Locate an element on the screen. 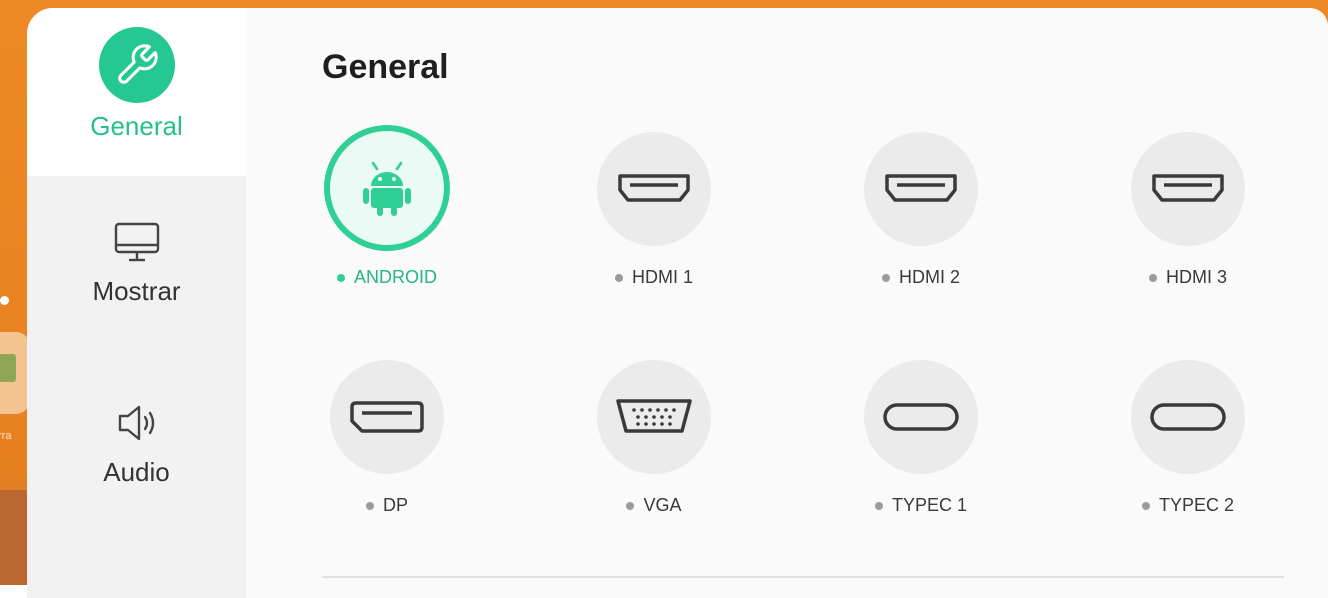  source-label: HDMI 2 is located at coordinates (929, 277).